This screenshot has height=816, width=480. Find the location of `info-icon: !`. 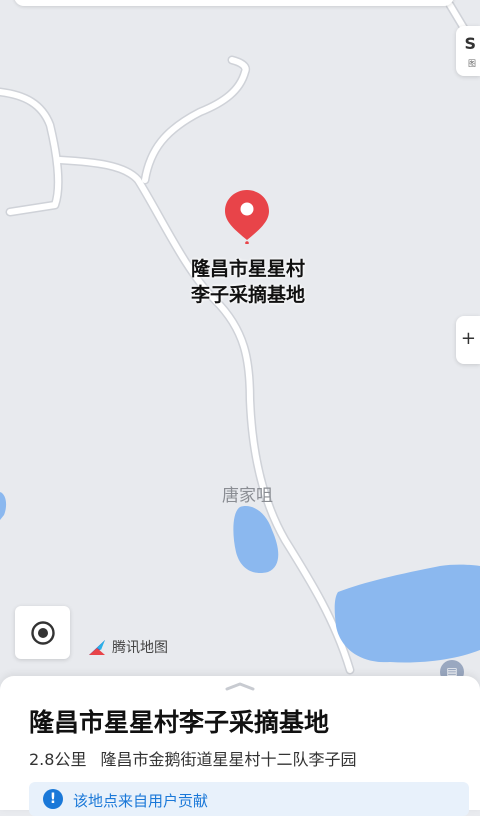

info-icon: ! is located at coordinates (53, 799).